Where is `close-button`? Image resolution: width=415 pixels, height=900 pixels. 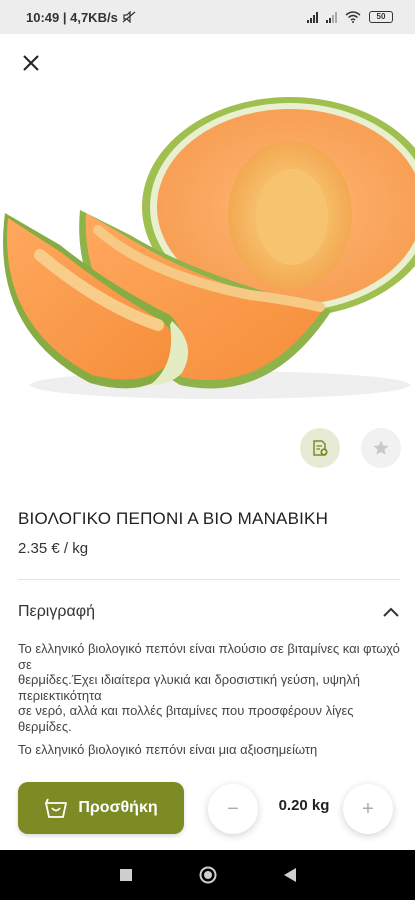
close-button is located at coordinates (31, 63).